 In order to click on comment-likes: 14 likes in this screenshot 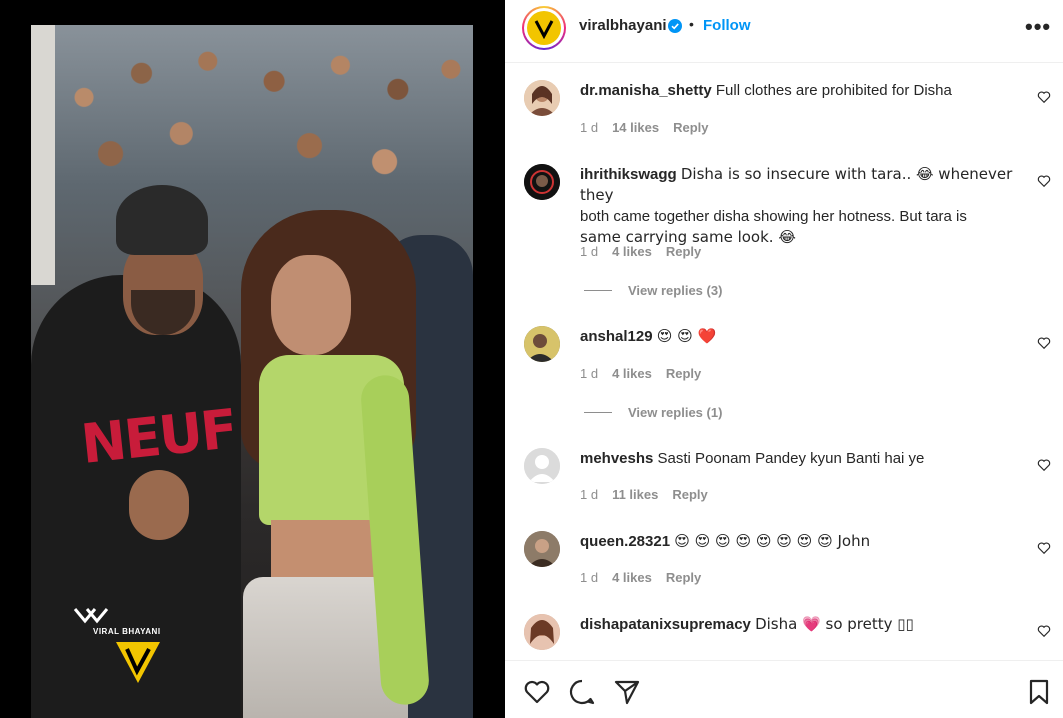, I will do `click(635, 127)`.